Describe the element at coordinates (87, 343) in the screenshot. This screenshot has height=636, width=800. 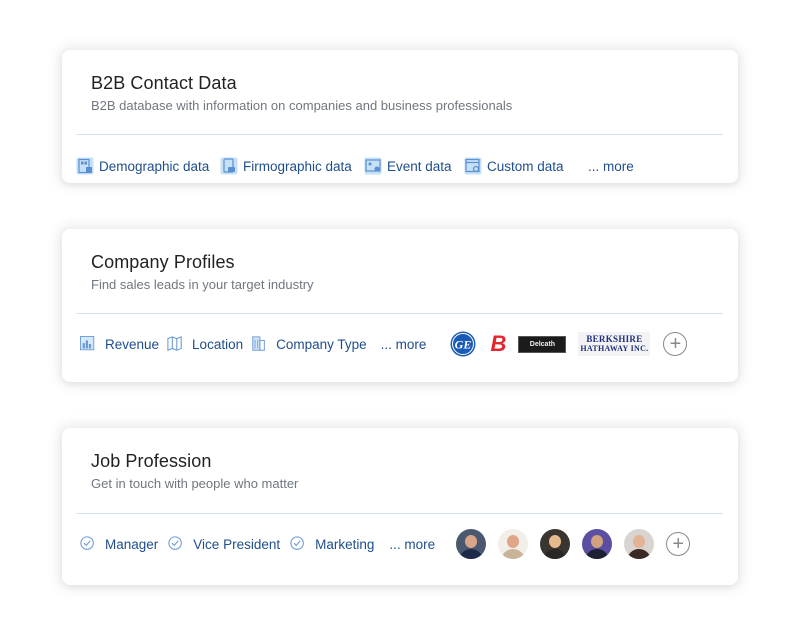
I see `revenue-chart-icon` at that location.